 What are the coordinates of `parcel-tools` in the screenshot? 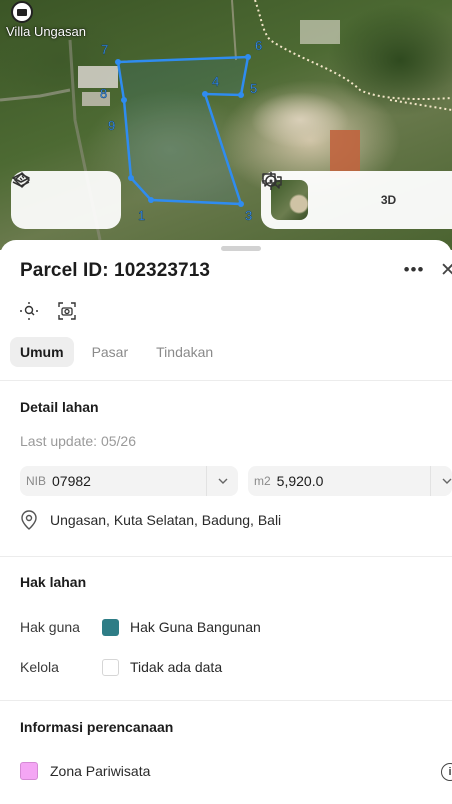 It's located at (48, 311).